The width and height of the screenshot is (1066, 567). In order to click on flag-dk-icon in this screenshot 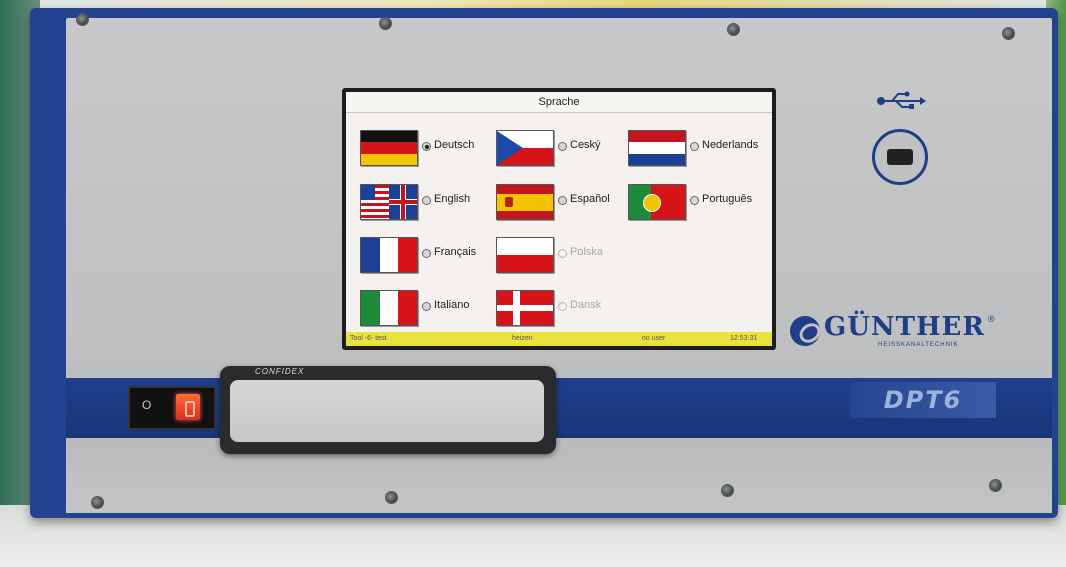, I will do `click(525, 308)`.